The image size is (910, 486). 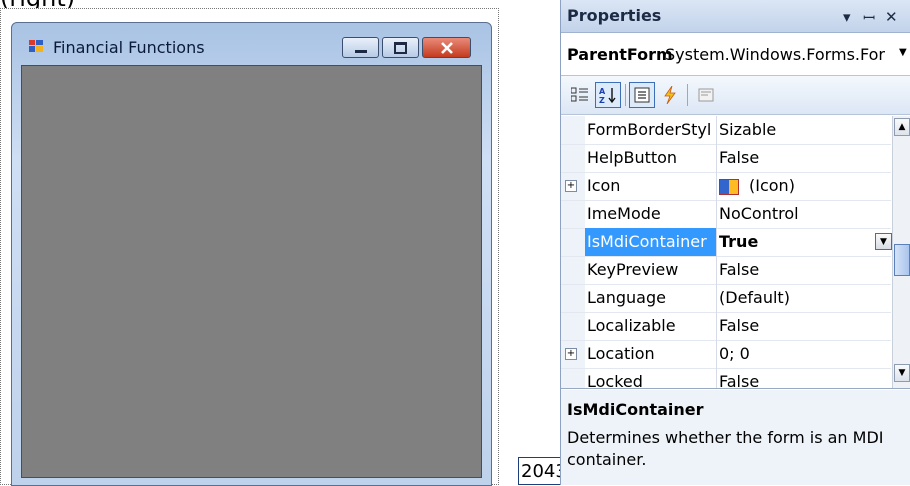 I want to click on property-name: Locked, so click(x=651, y=378).